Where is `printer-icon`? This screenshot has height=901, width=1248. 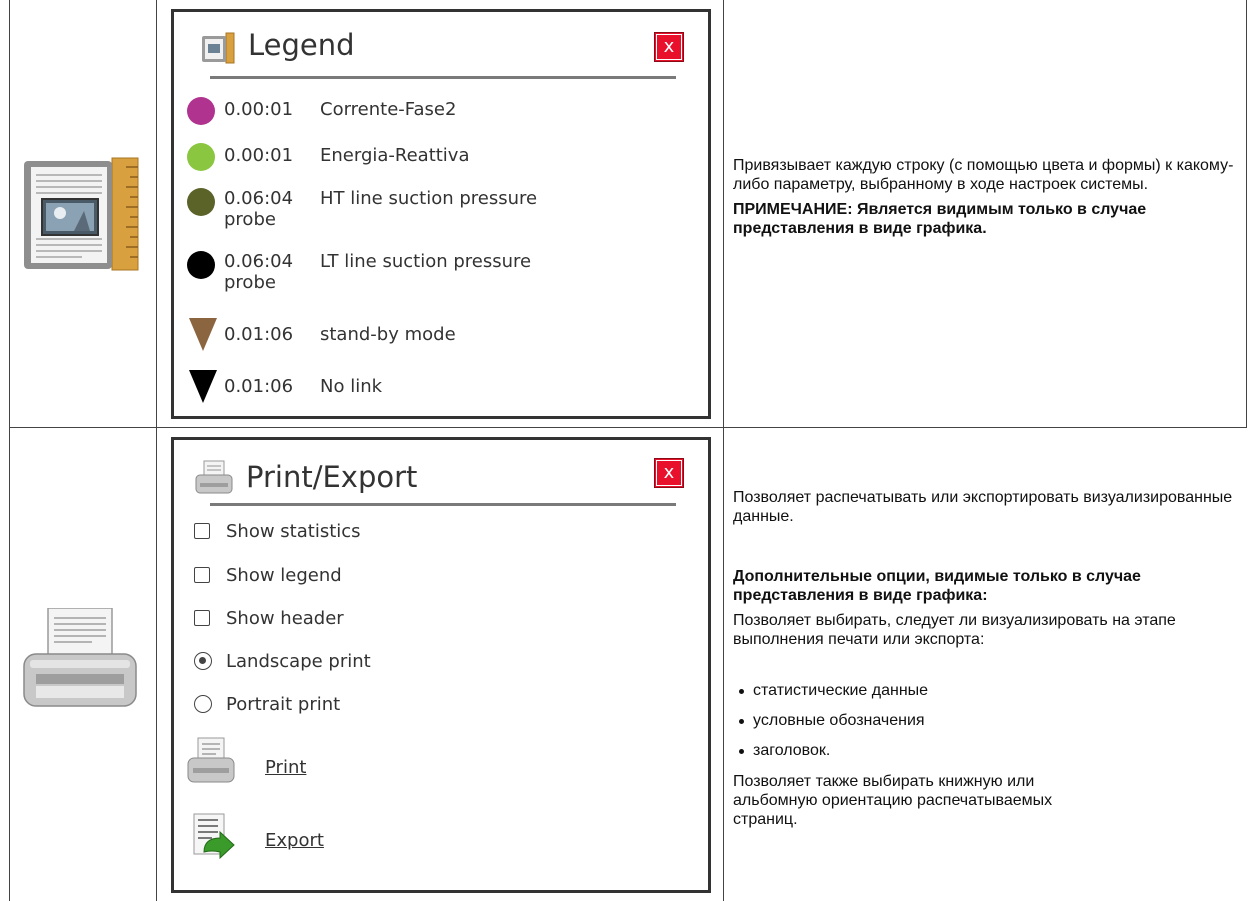 printer-icon is located at coordinates (80, 657).